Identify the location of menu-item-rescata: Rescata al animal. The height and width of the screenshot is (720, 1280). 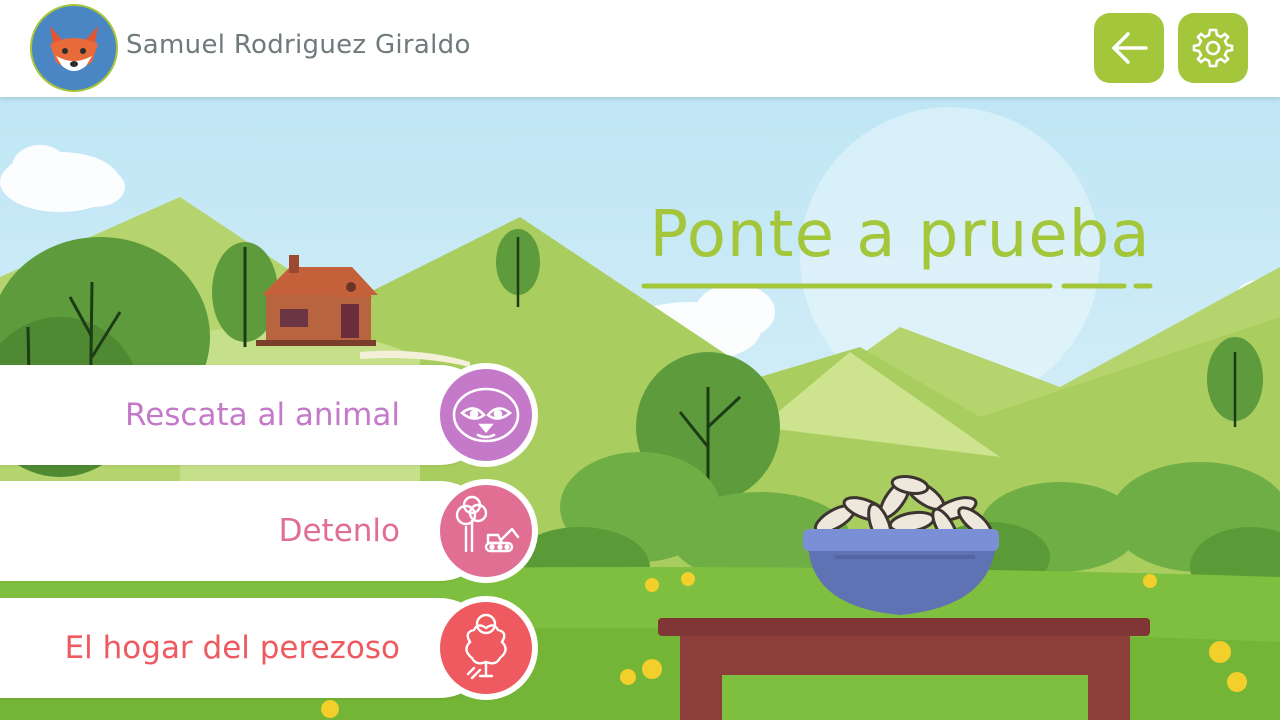
(270, 415).